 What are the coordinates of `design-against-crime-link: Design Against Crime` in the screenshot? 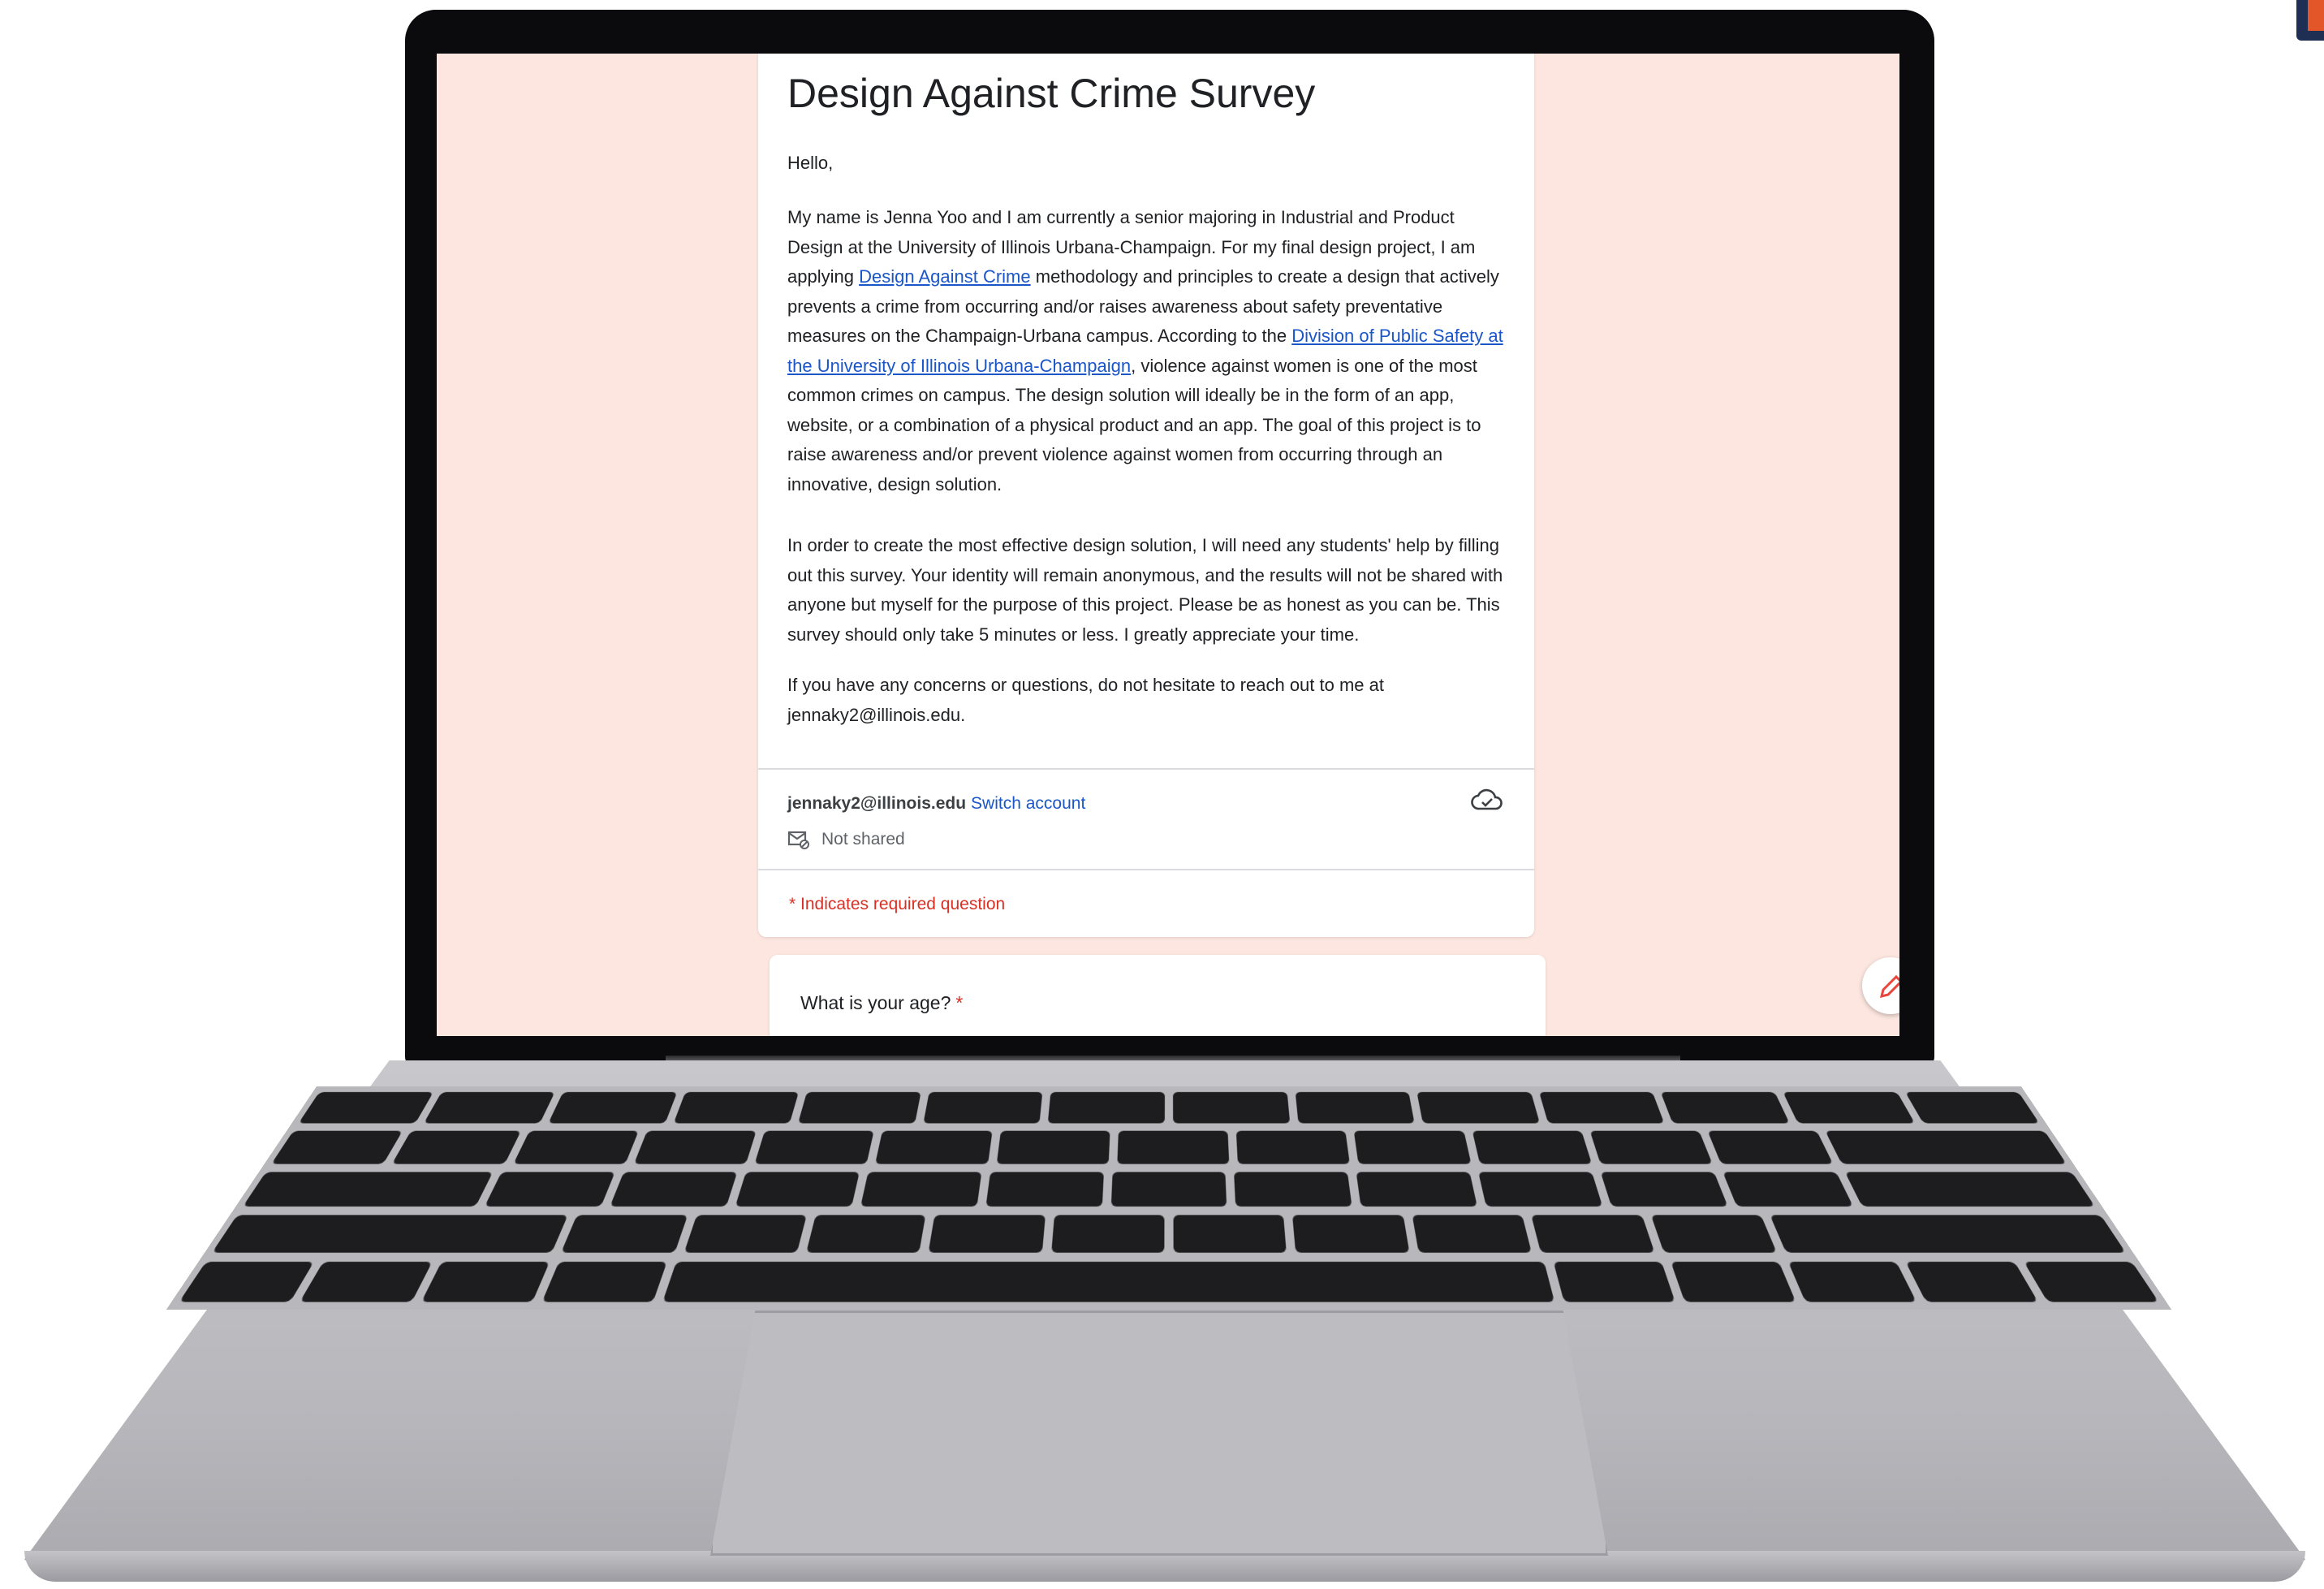 It's located at (945, 276).